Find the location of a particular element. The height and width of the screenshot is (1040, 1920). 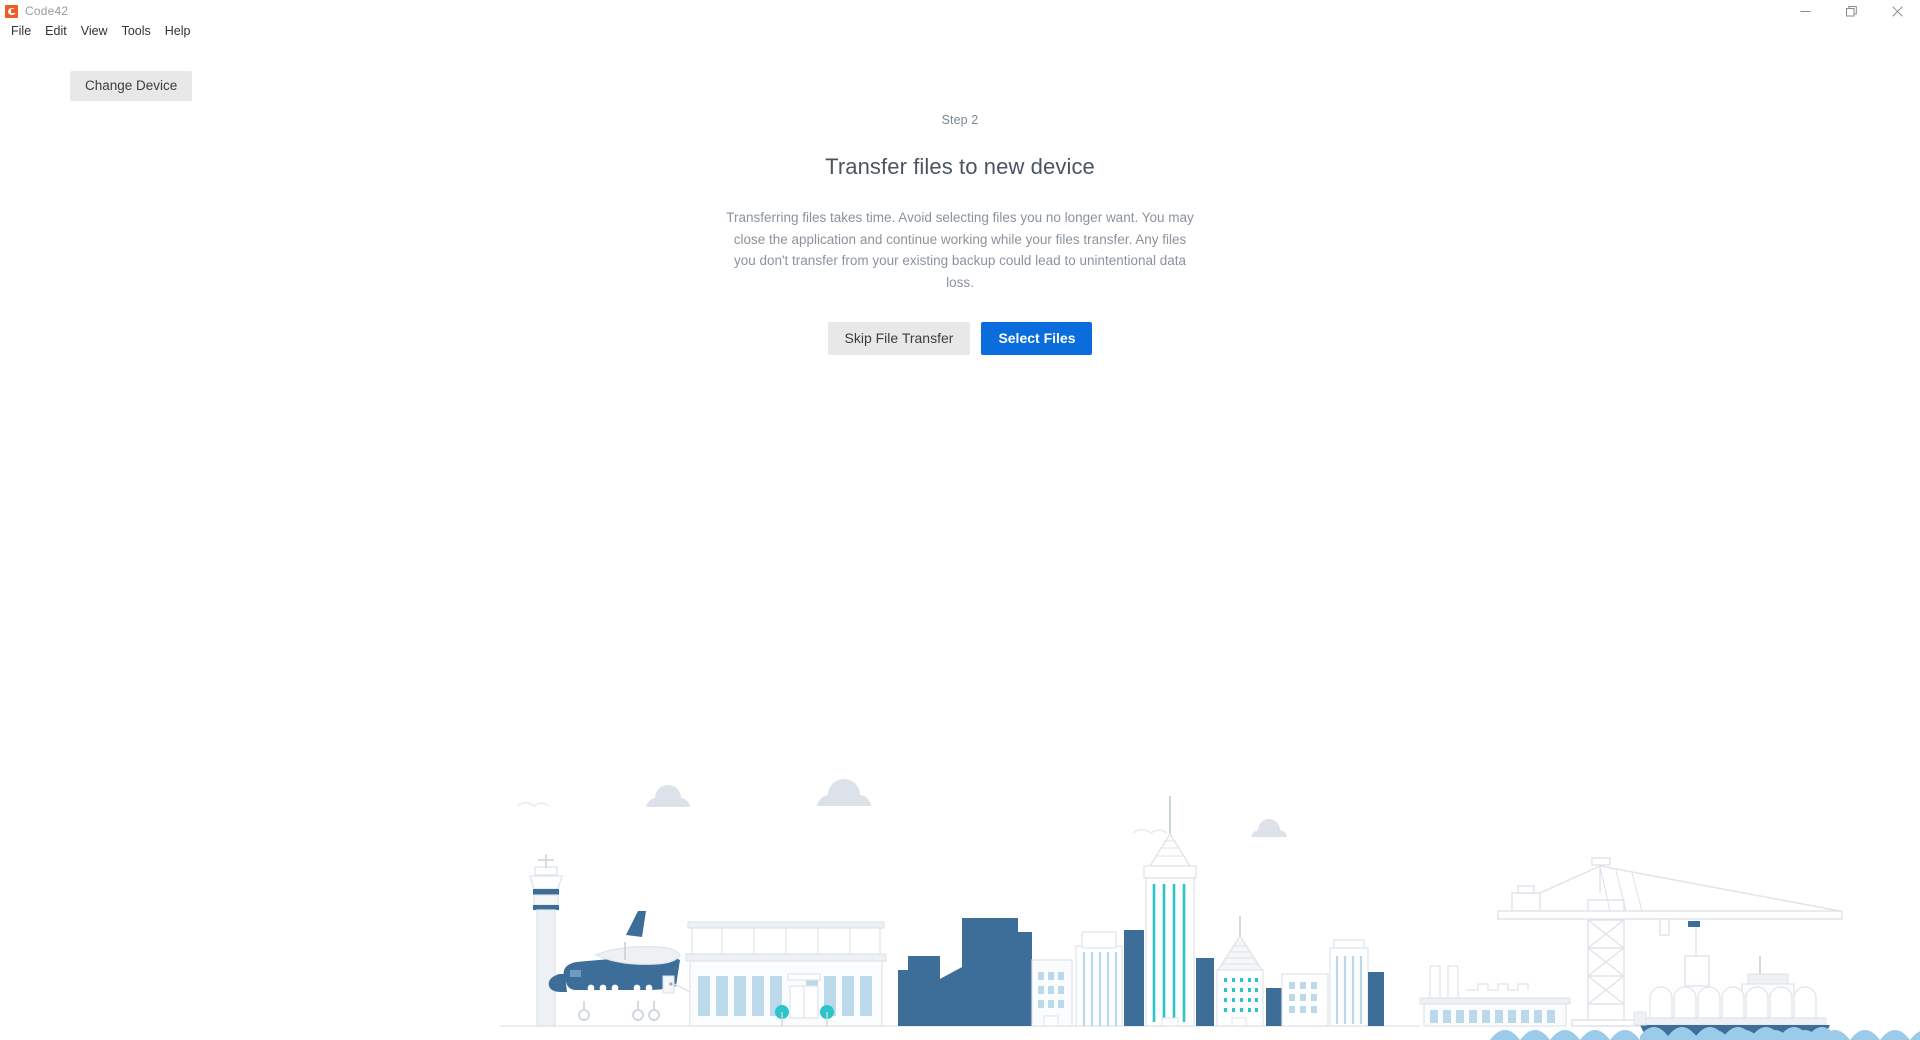

water-waves is located at coordinates (1705, 1035).